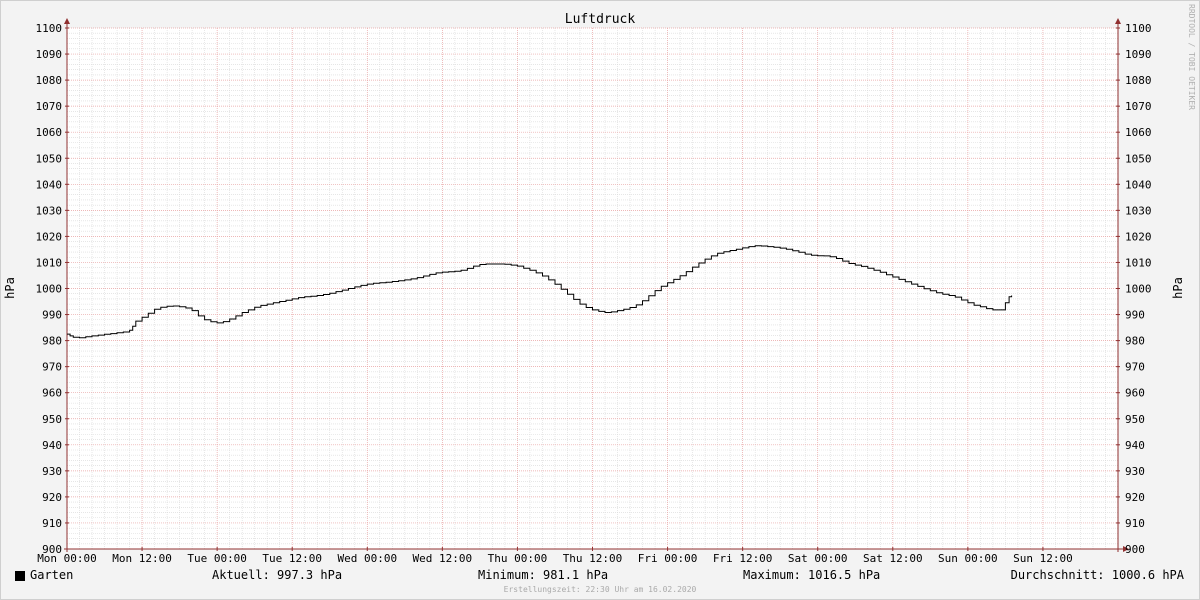  Describe the element at coordinates (543, 575) in the screenshot. I see `stat-minimum: Minimum: 981.1 hPa` at that location.